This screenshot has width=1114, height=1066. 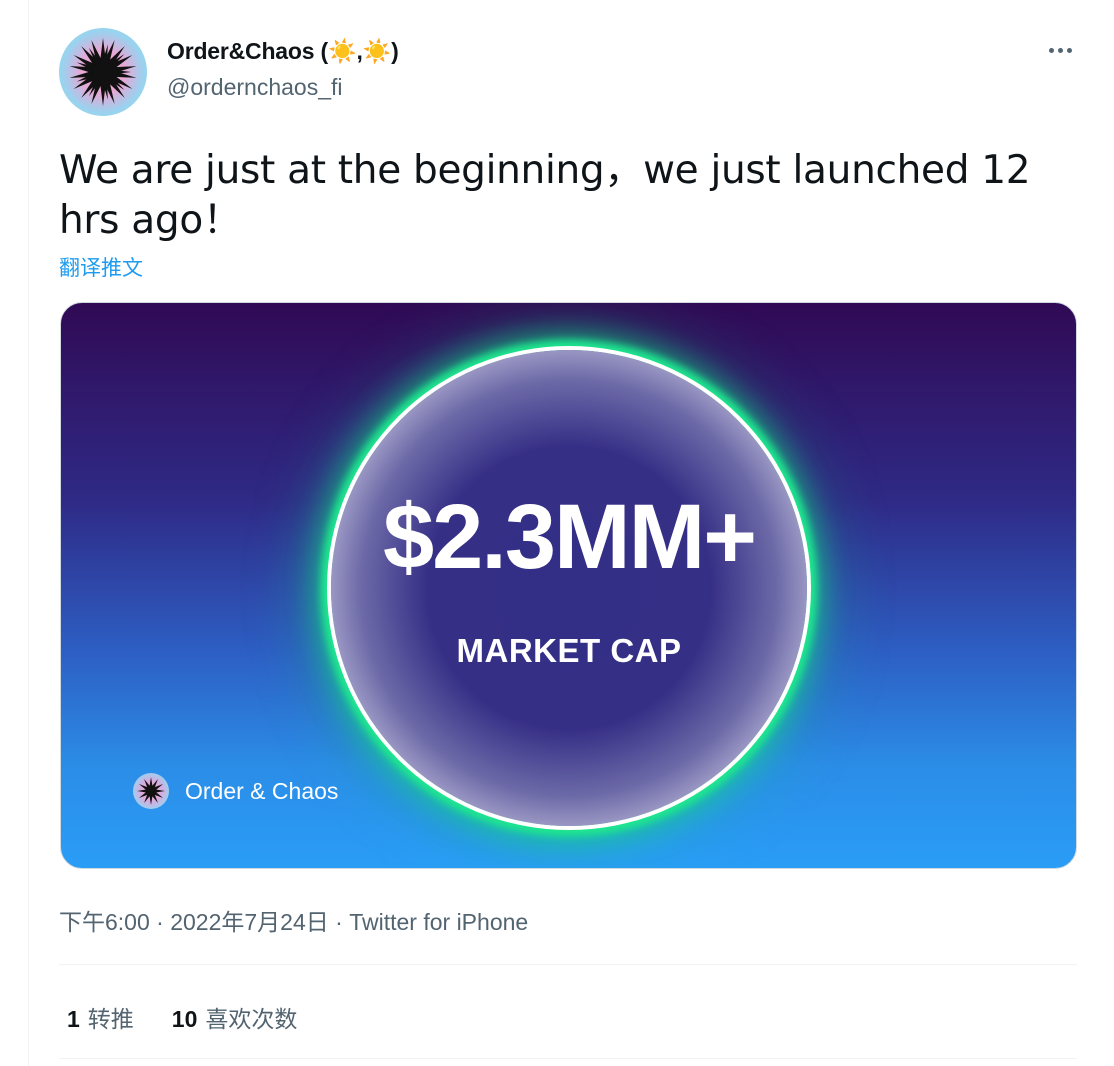 I want to click on media-brand: Order & Chaos, so click(x=235, y=791).